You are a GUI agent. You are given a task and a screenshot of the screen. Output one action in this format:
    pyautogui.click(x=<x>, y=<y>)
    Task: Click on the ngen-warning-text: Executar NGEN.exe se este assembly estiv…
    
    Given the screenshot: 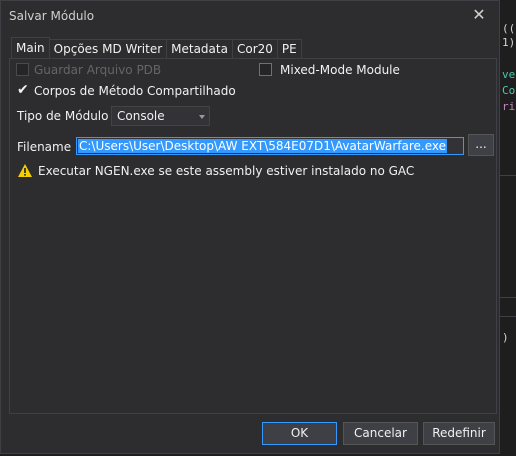 What is the action you would take?
    pyautogui.click(x=226, y=171)
    